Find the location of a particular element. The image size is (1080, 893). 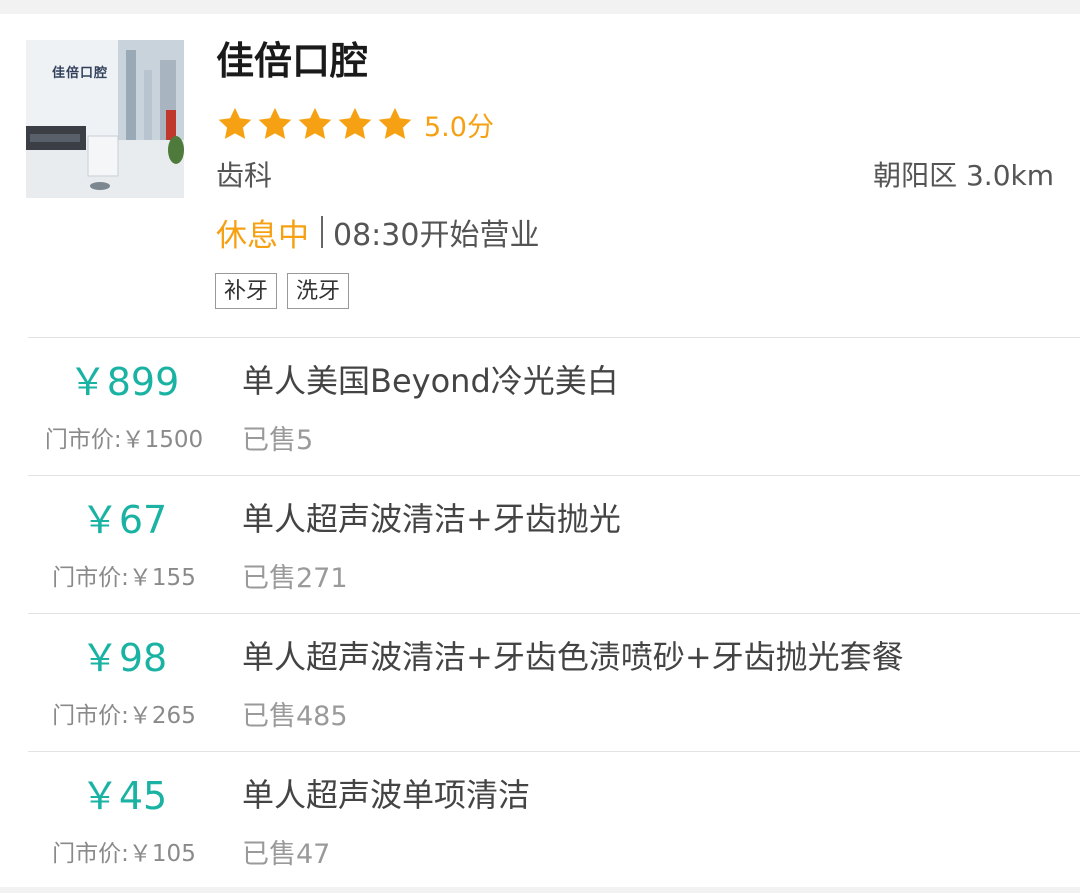

deal-title: 单人美国Beyond冷光美白 is located at coordinates (430, 381).